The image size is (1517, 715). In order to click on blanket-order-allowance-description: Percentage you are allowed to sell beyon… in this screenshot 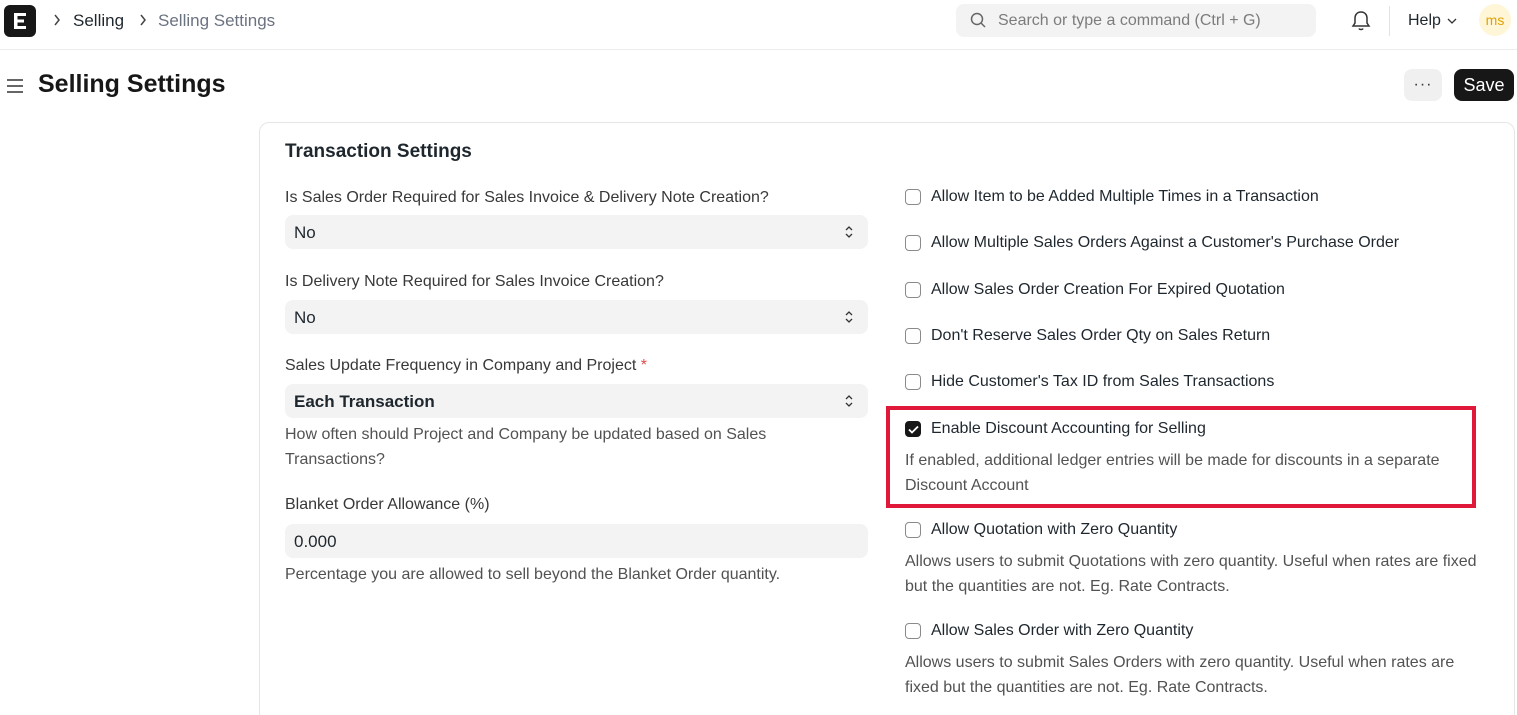, I will do `click(533, 574)`.